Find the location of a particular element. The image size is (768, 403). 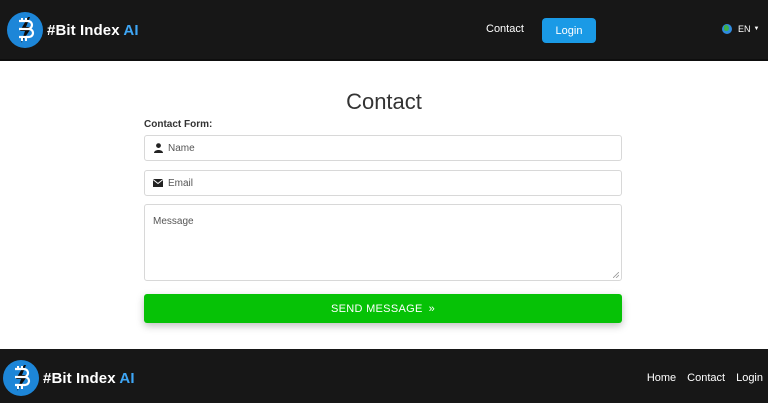

globe-icon is located at coordinates (727, 29).